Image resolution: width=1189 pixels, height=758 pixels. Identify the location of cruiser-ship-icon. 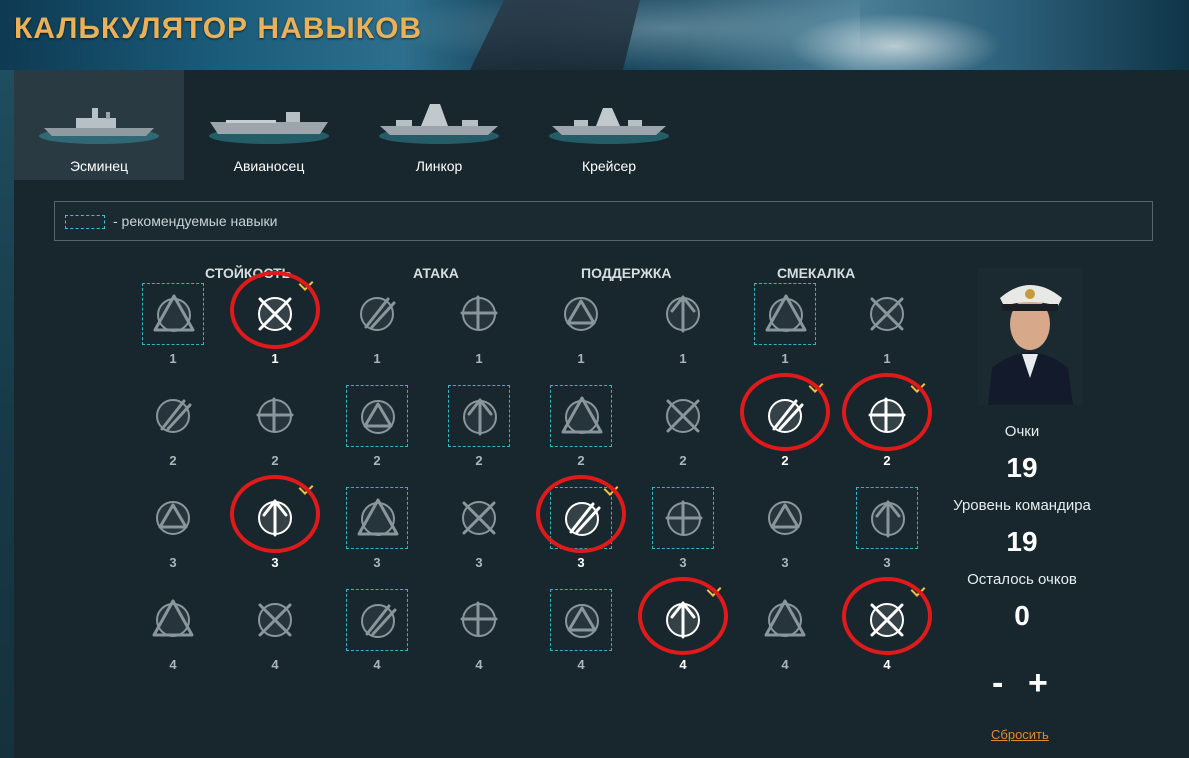
(609, 126).